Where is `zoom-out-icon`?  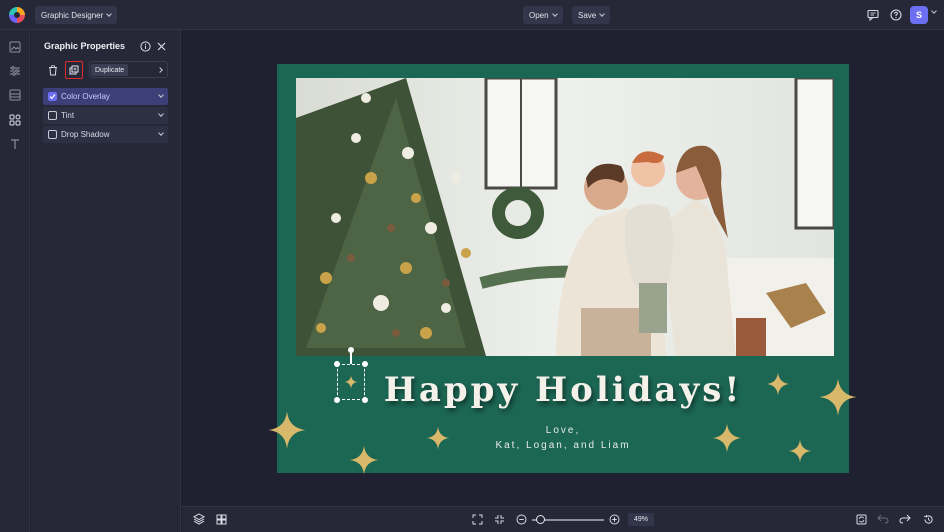
zoom-out-icon is located at coordinates (521, 519).